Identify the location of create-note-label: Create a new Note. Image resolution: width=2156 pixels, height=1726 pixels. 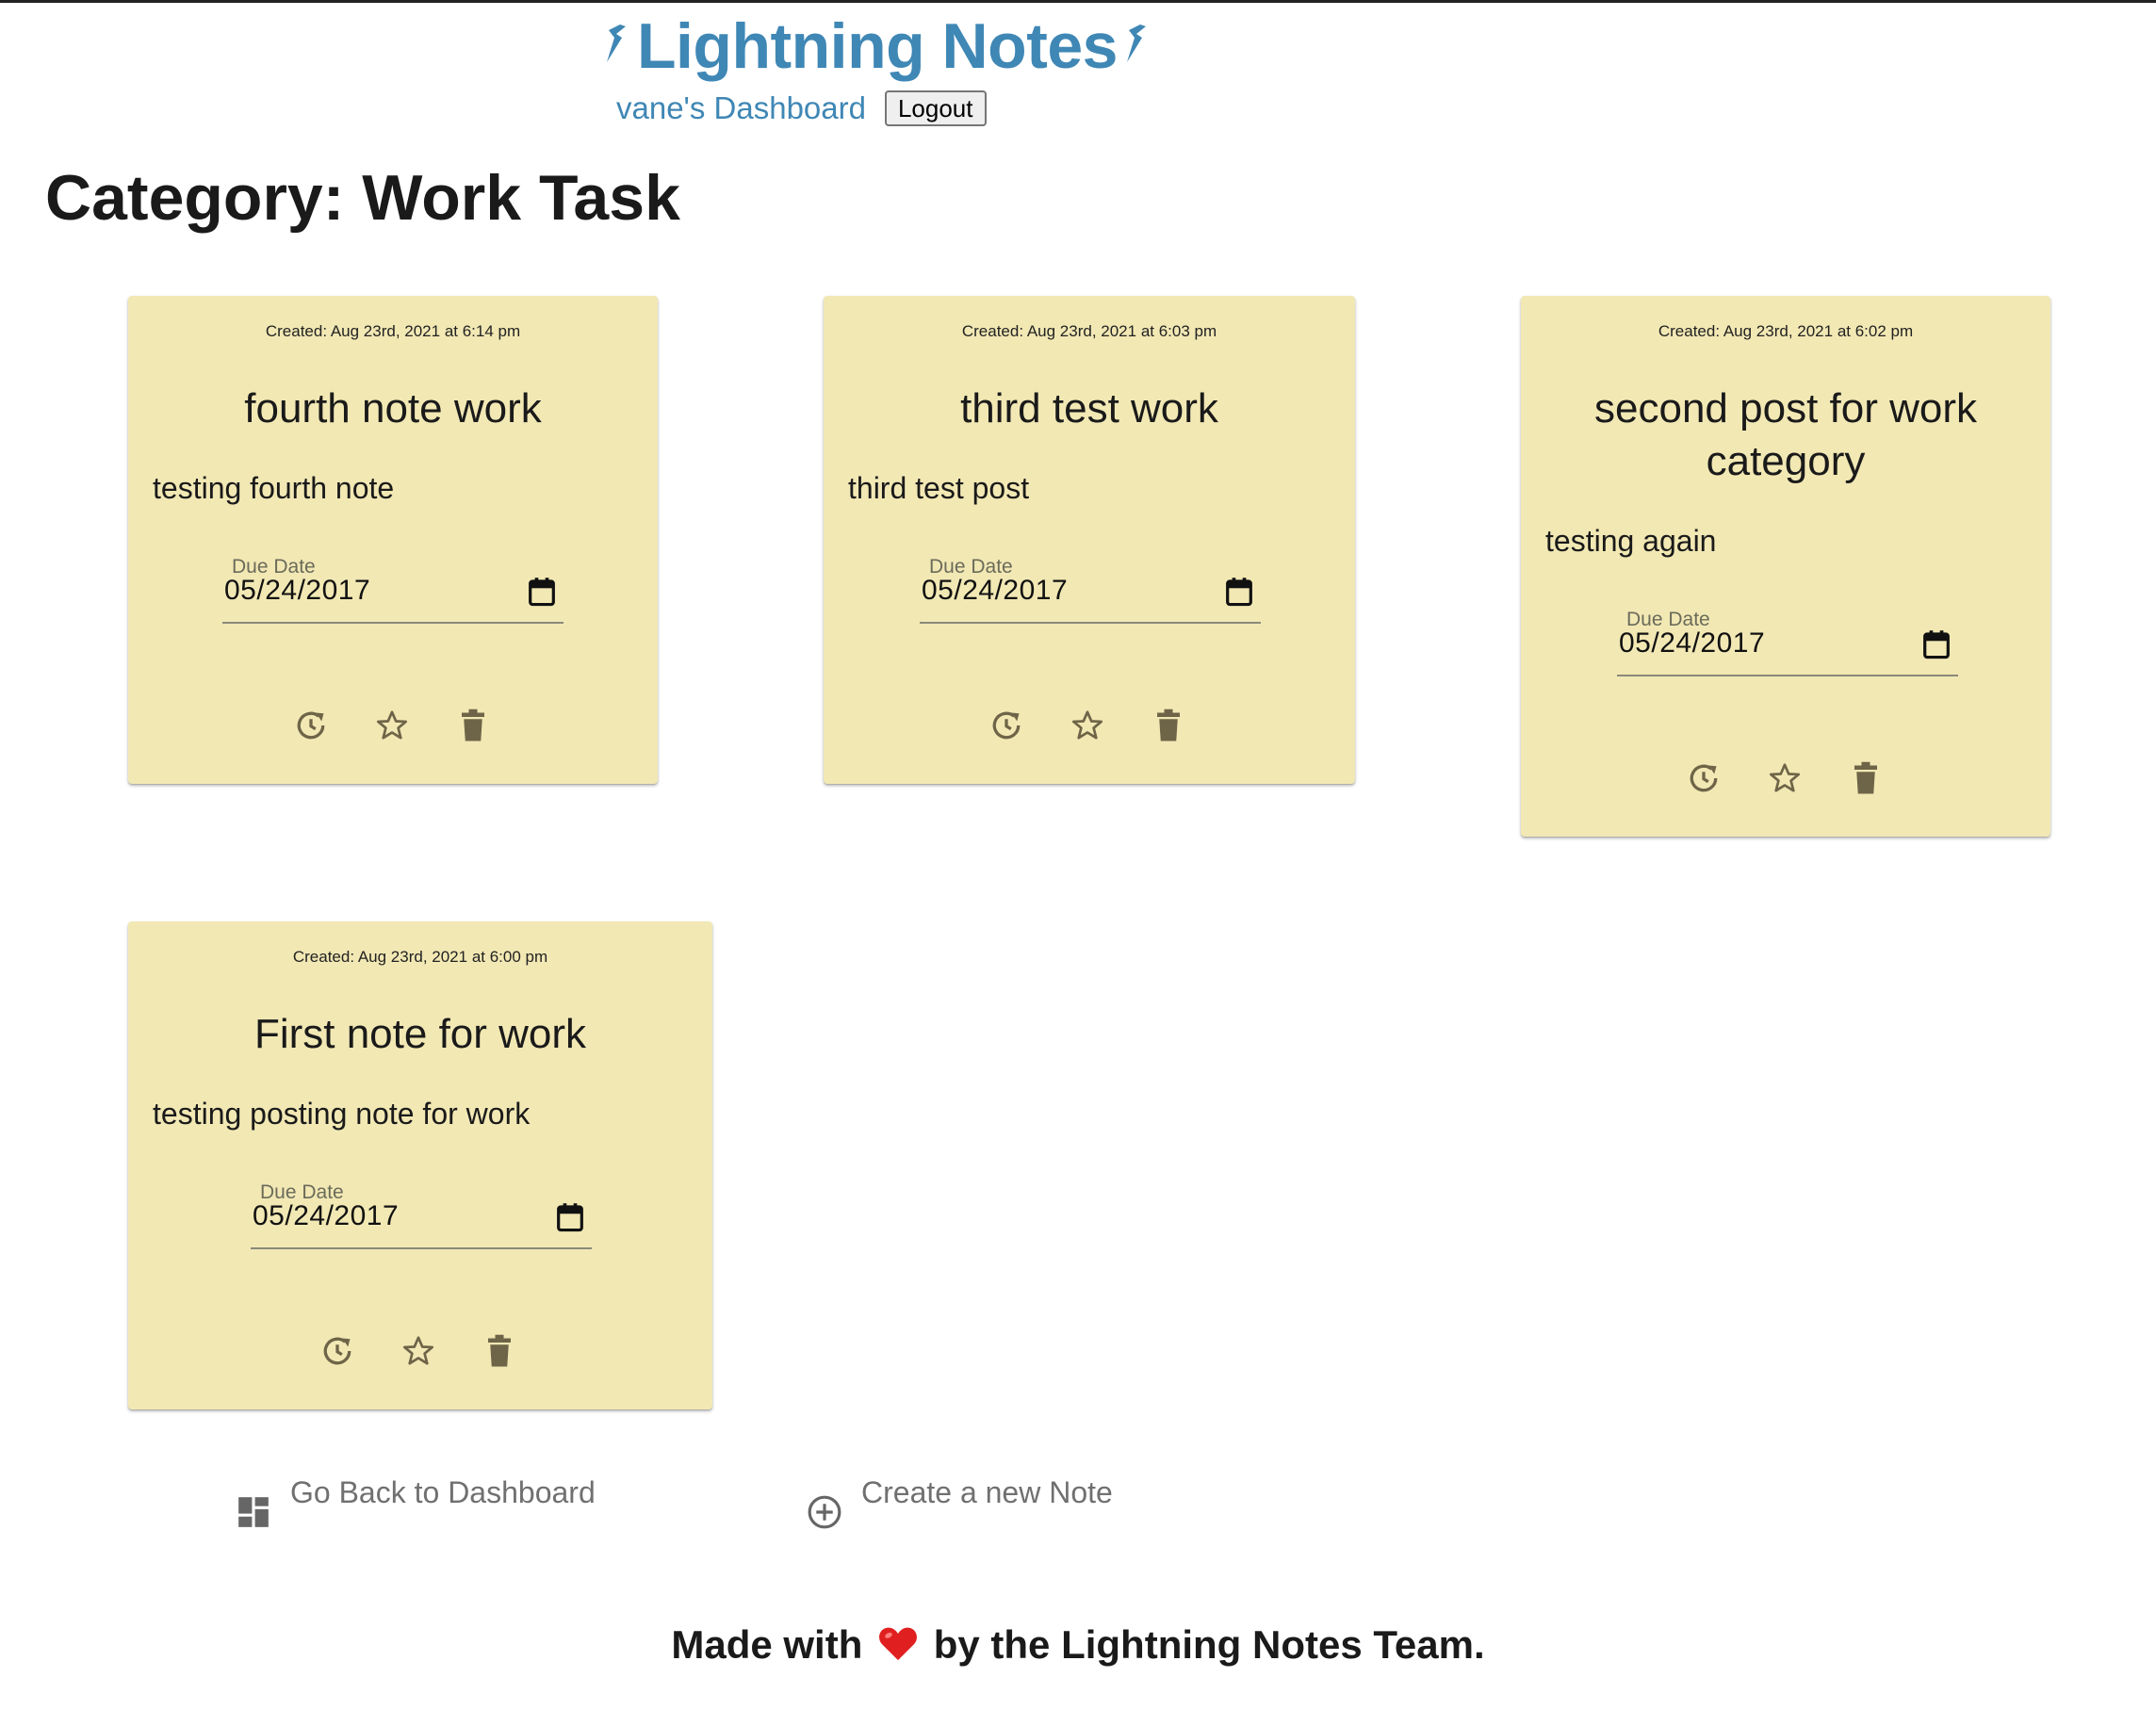
(987, 1492).